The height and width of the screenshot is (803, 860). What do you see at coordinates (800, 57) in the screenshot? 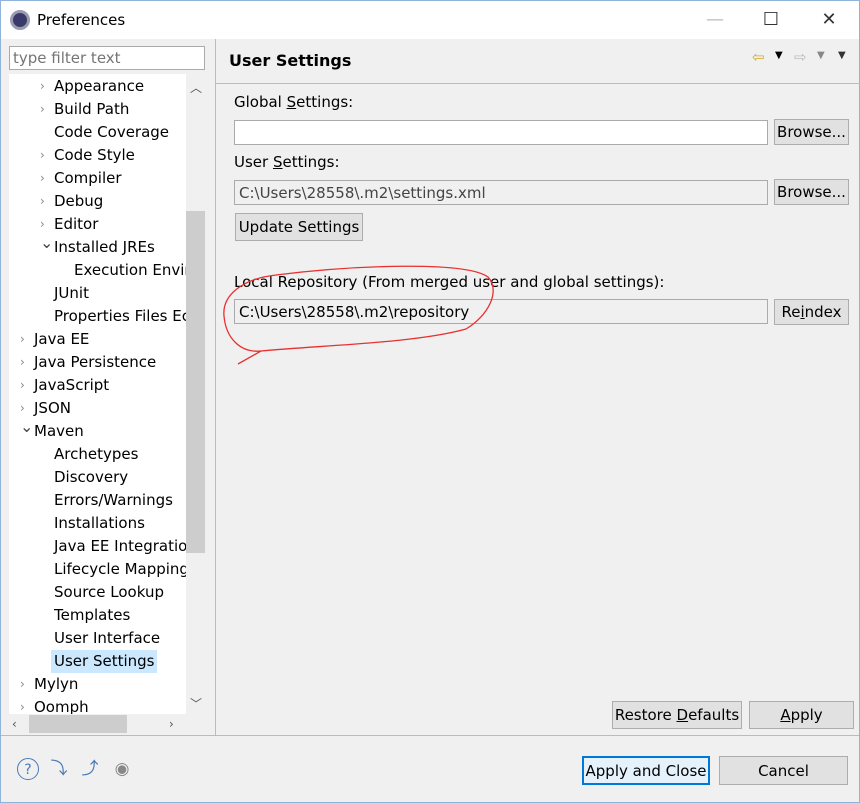
I see `forward-arrow-icon: ⇨` at bounding box center [800, 57].